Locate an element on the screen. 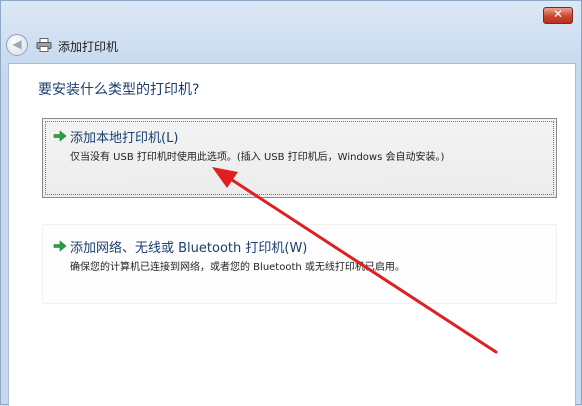 Image resolution: width=582 pixels, height=406 pixels. option-description: 确保您的计算机已连接到网络，或者您的 Bluetooth 或无线打印机已启用。 is located at coordinates (237, 267).